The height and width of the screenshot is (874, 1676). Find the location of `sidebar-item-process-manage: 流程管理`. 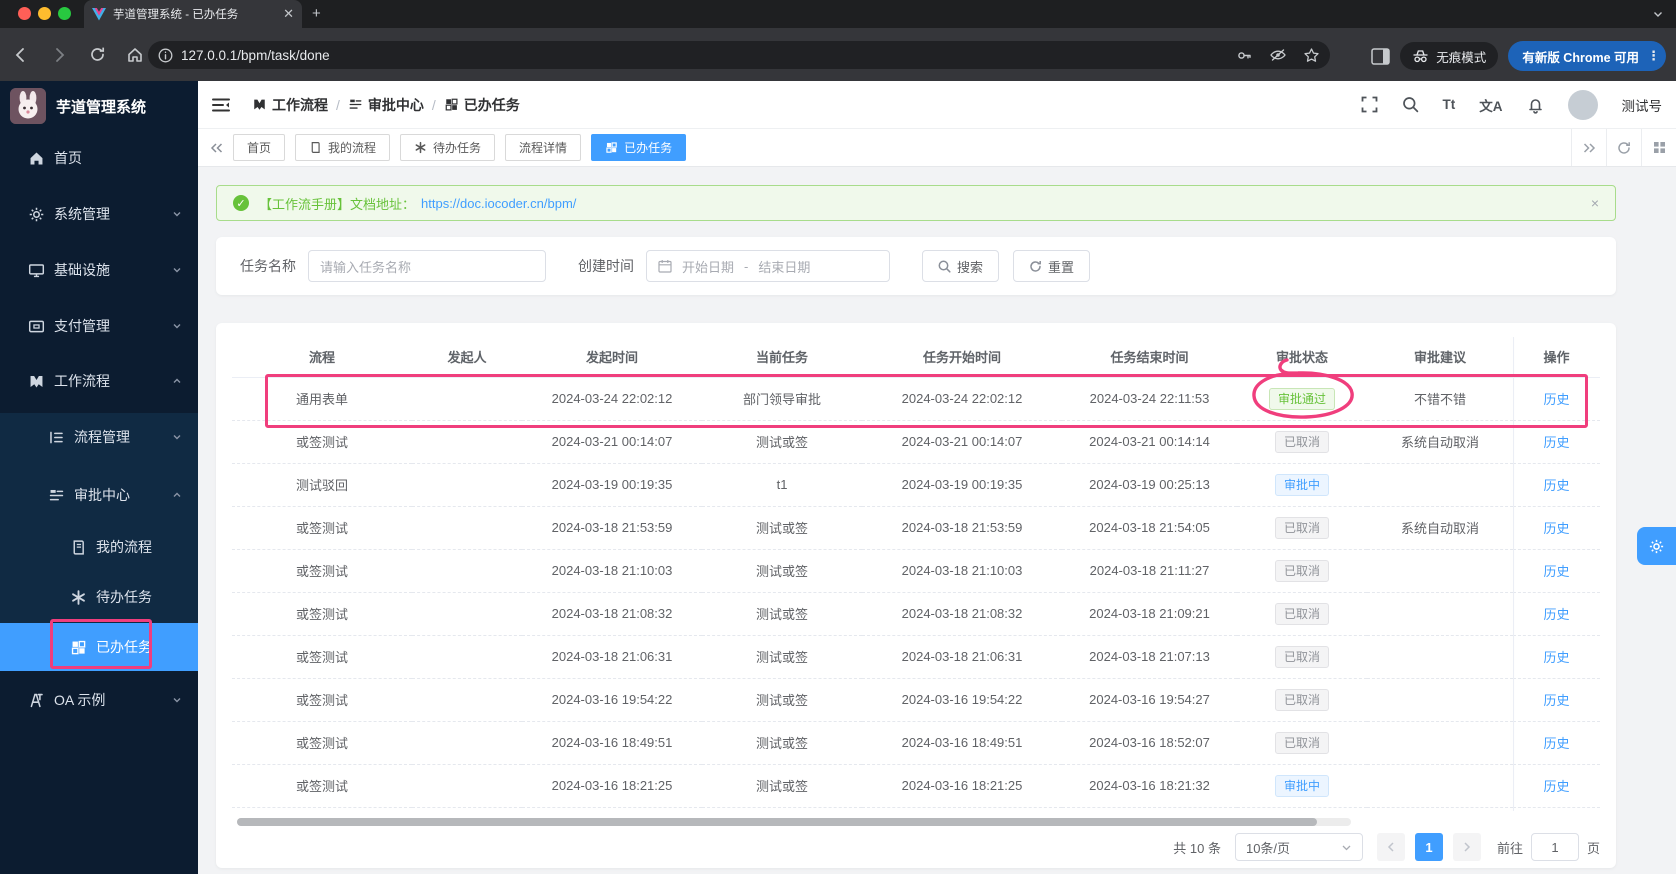

sidebar-item-process-manage: 流程管理 is located at coordinates (99, 437).